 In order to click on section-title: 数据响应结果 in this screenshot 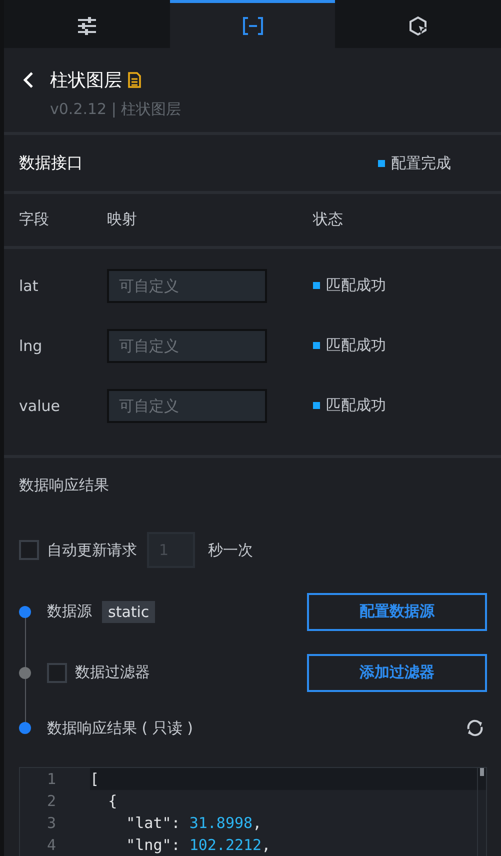, I will do `click(64, 486)`.